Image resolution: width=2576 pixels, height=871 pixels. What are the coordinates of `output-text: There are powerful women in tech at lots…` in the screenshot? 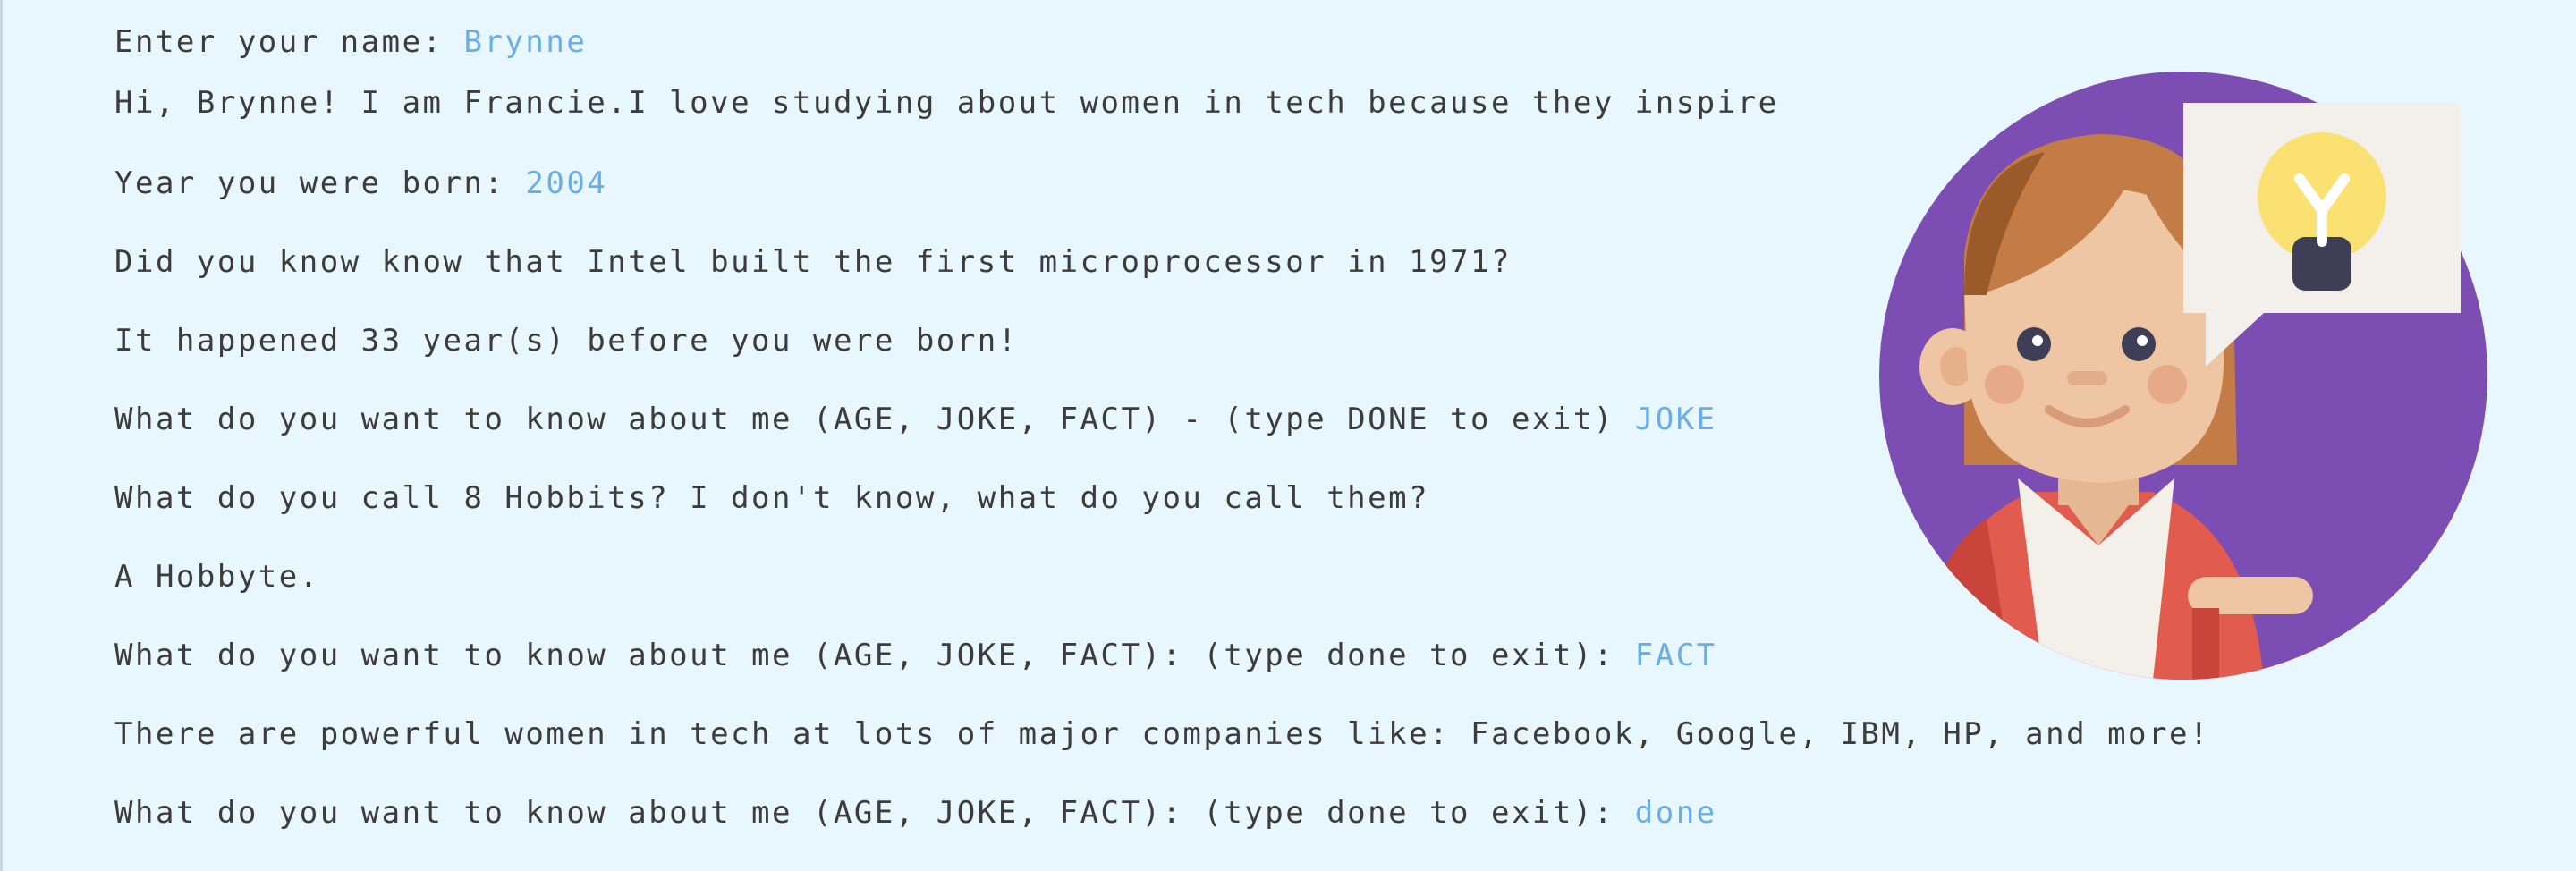 It's located at (1162, 734).